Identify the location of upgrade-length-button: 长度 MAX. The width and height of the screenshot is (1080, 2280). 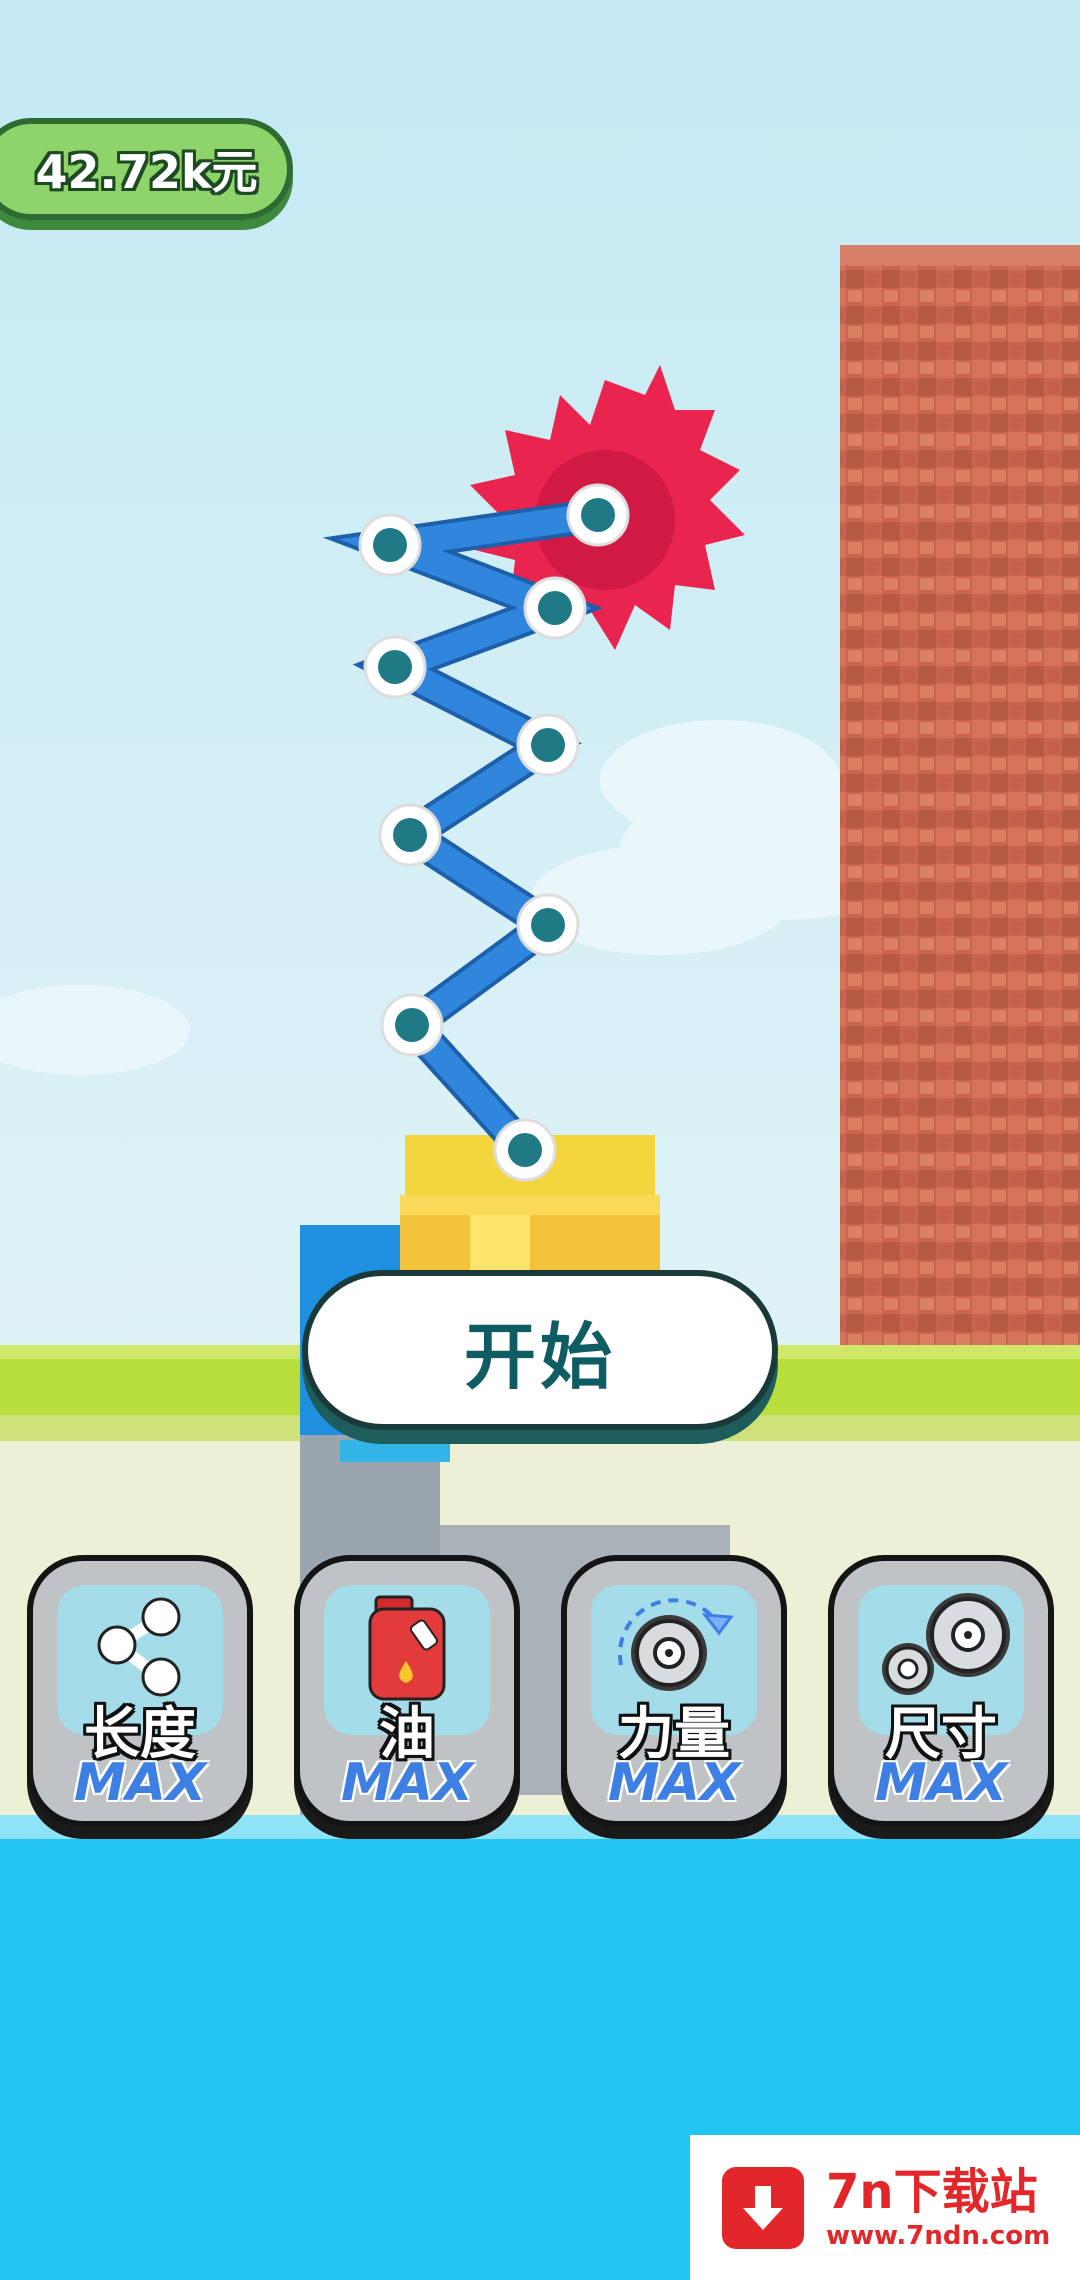
(140, 1691).